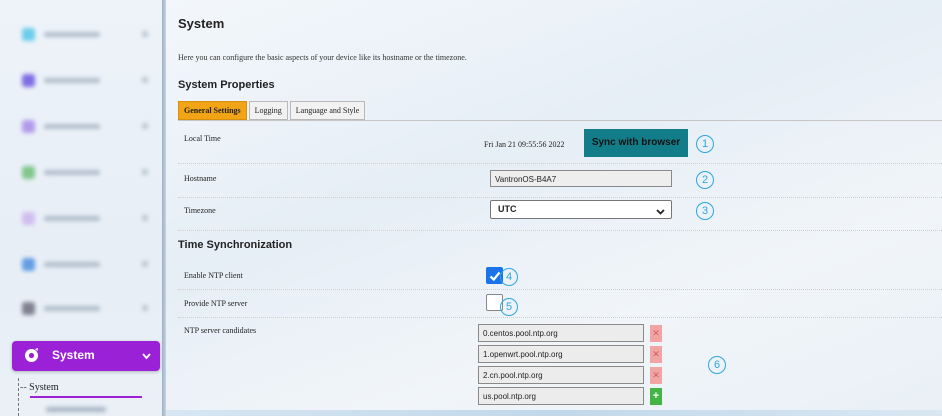 This screenshot has width=942, height=416. Describe the element at coordinates (220, 330) in the screenshot. I see `ntp-candidates-label: NTP server candidates` at that location.